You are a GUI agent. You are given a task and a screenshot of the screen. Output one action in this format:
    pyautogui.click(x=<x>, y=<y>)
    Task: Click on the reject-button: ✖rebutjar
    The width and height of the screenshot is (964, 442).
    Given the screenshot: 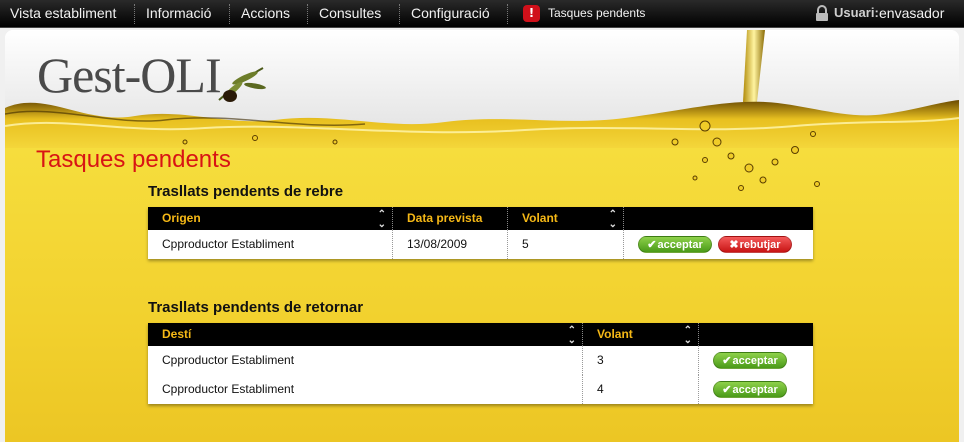 What is the action you would take?
    pyautogui.click(x=755, y=244)
    